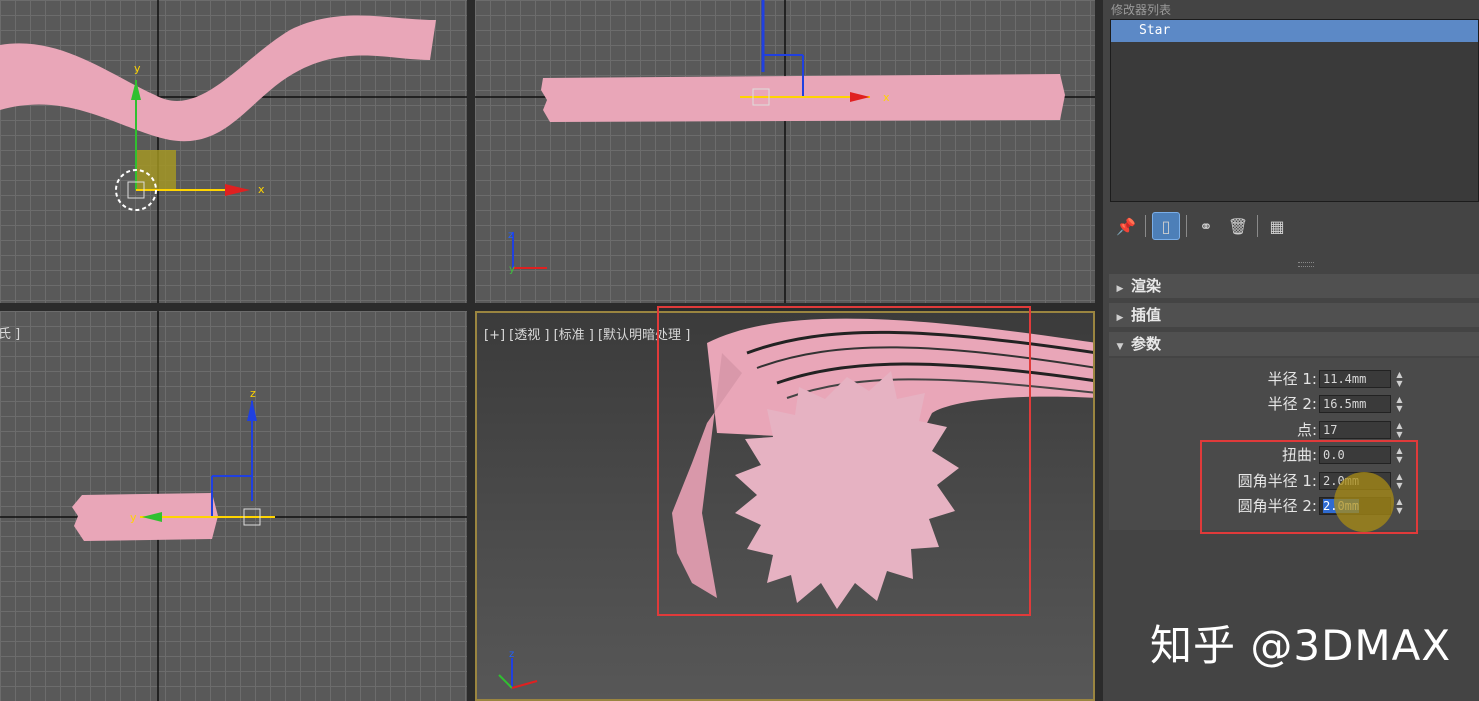 The image size is (1479, 701). I want to click on collapse-arrow-icon: ▼, so click(1120, 347).